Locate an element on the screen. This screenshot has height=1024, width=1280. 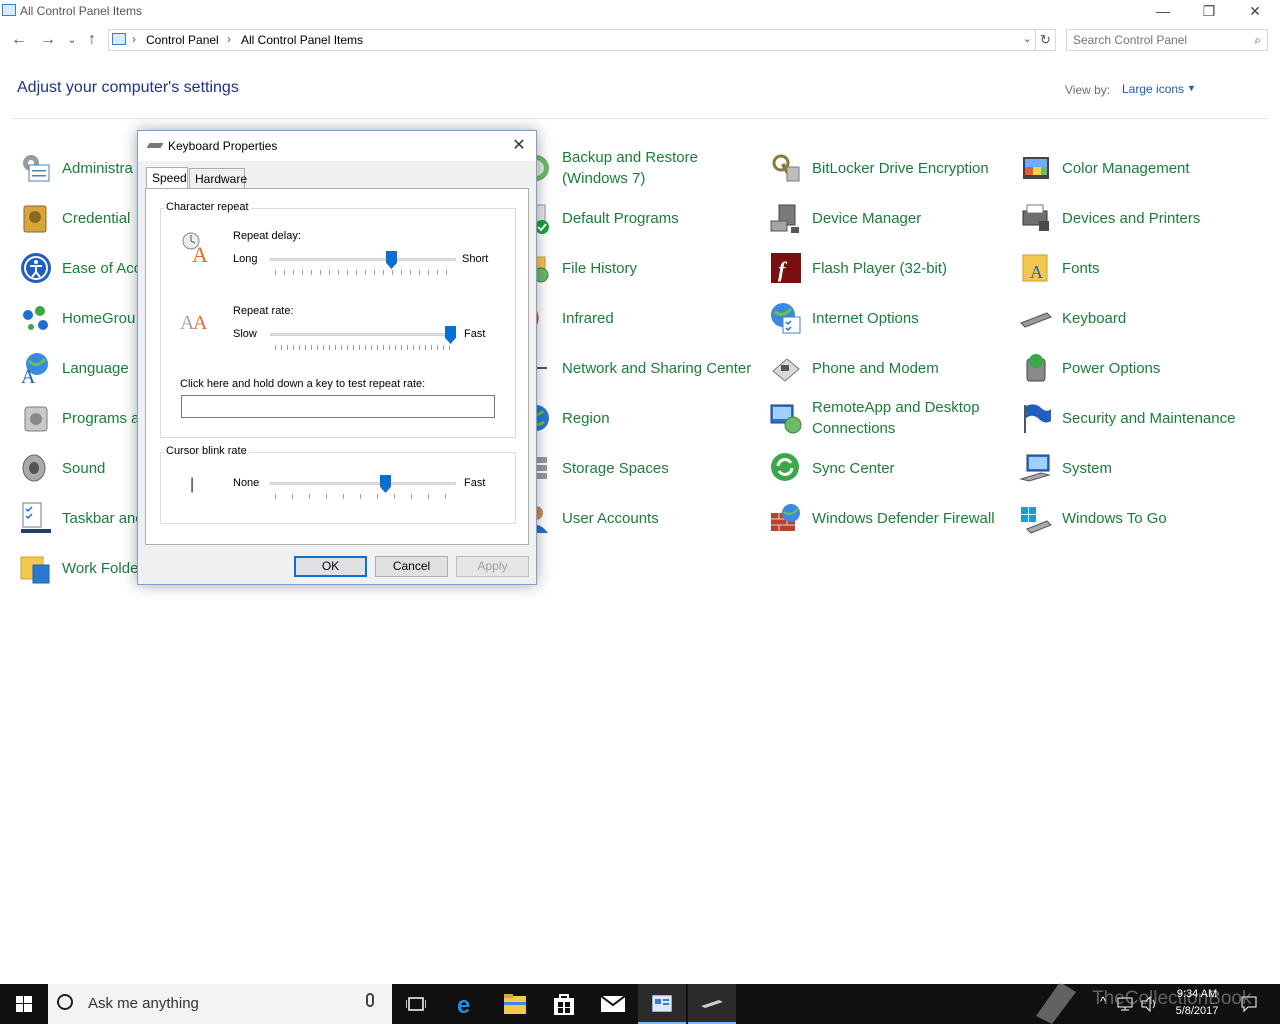
divider is located at coordinates (640, 118).